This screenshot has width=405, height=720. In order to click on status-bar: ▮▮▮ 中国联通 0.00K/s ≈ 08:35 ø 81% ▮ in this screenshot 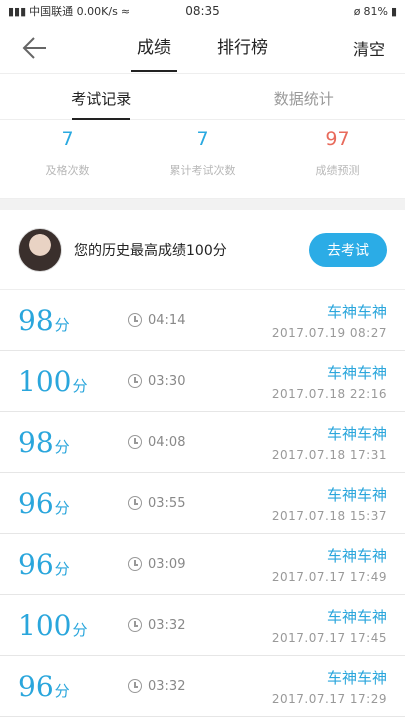, I will do `click(202, 11)`.